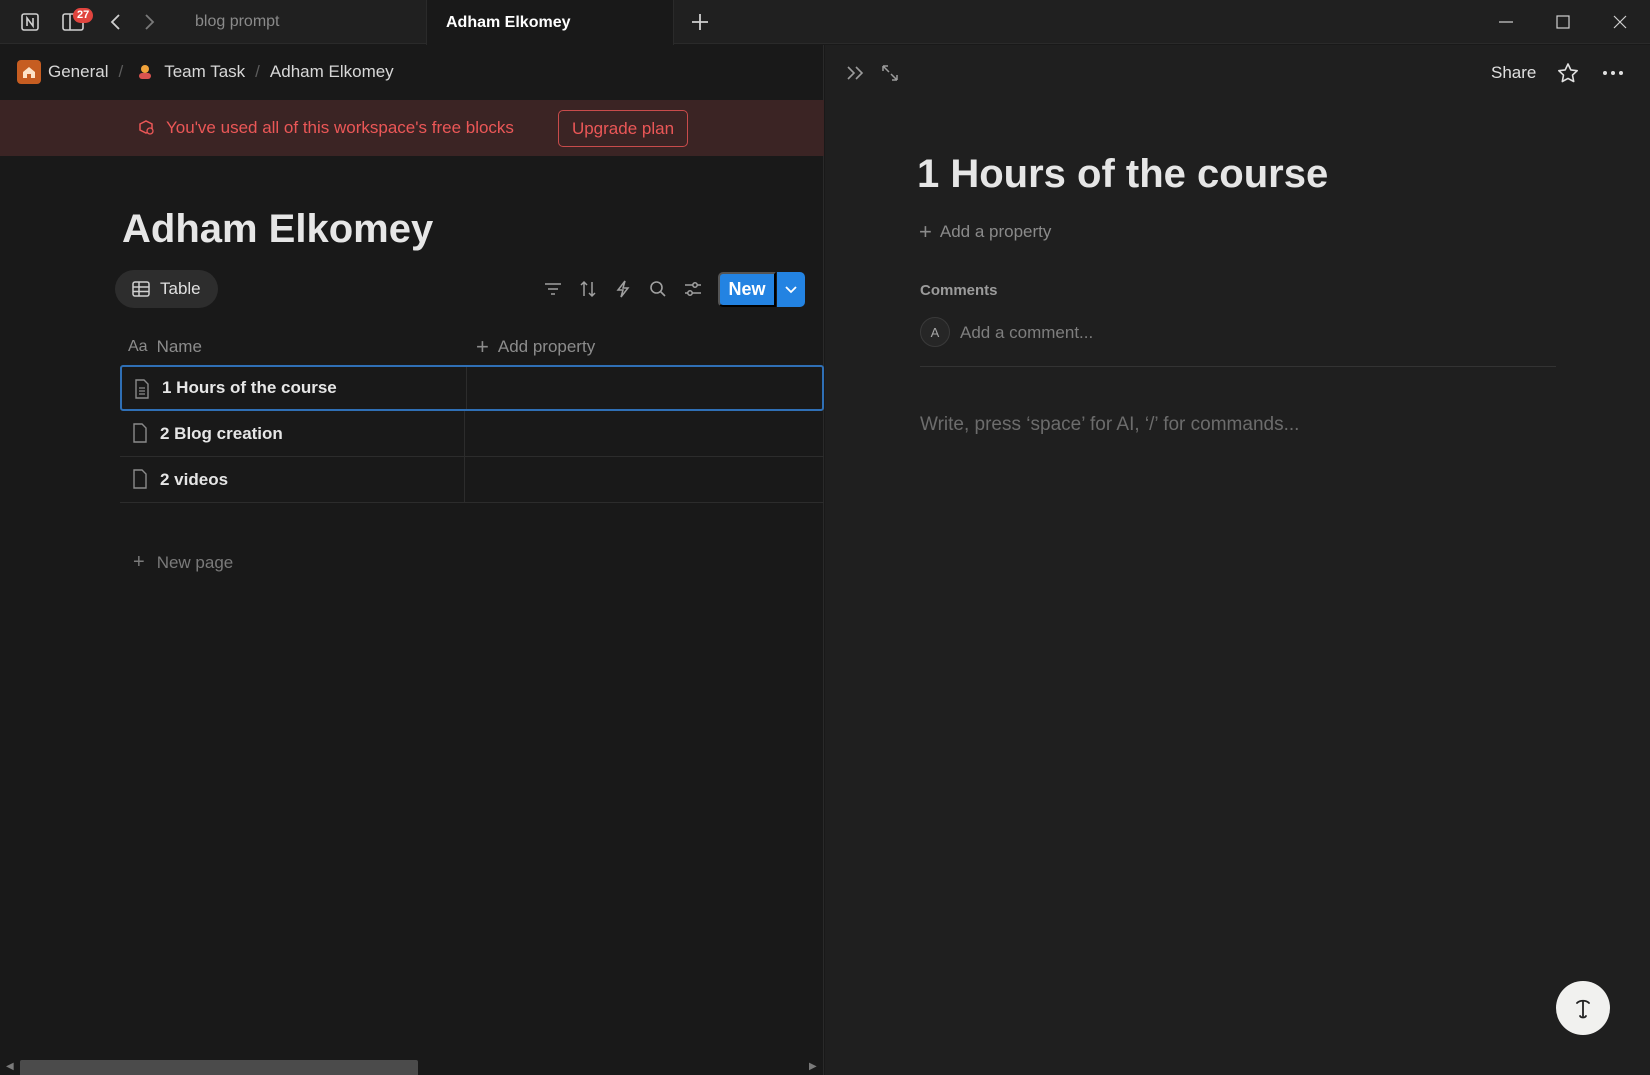 The height and width of the screenshot is (1075, 1650). I want to click on tab-label: Adham Elkomey, so click(508, 22).